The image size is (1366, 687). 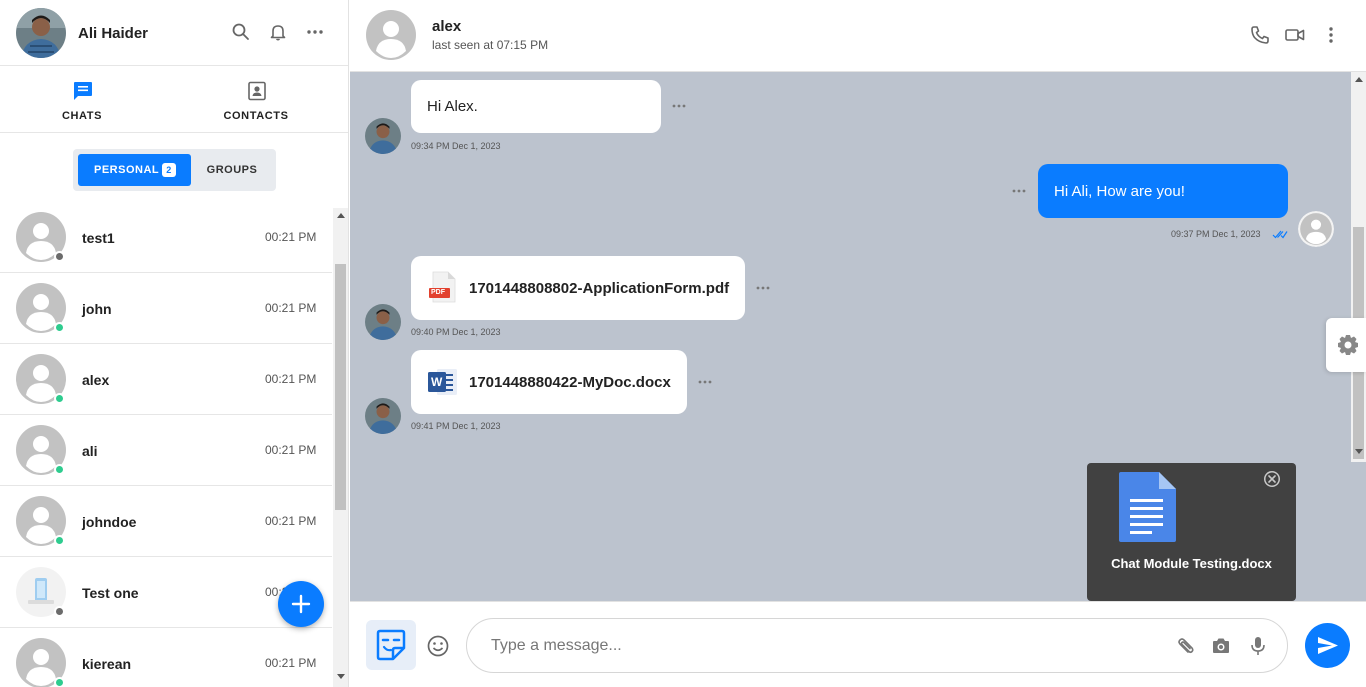 What do you see at coordinates (1331, 35) in the screenshot?
I see `chat-menu-icon` at bounding box center [1331, 35].